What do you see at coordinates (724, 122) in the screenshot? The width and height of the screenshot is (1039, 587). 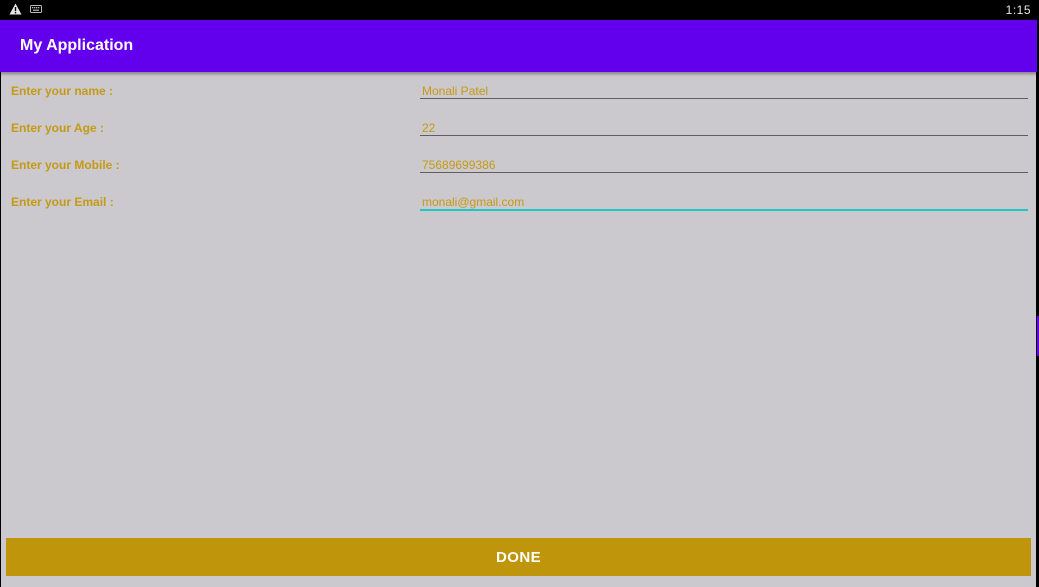 I see `age-field: 22` at bounding box center [724, 122].